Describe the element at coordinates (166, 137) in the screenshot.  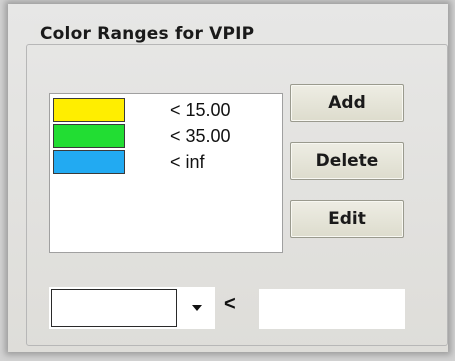
I see `list-item-range-2: < 35.00` at that location.